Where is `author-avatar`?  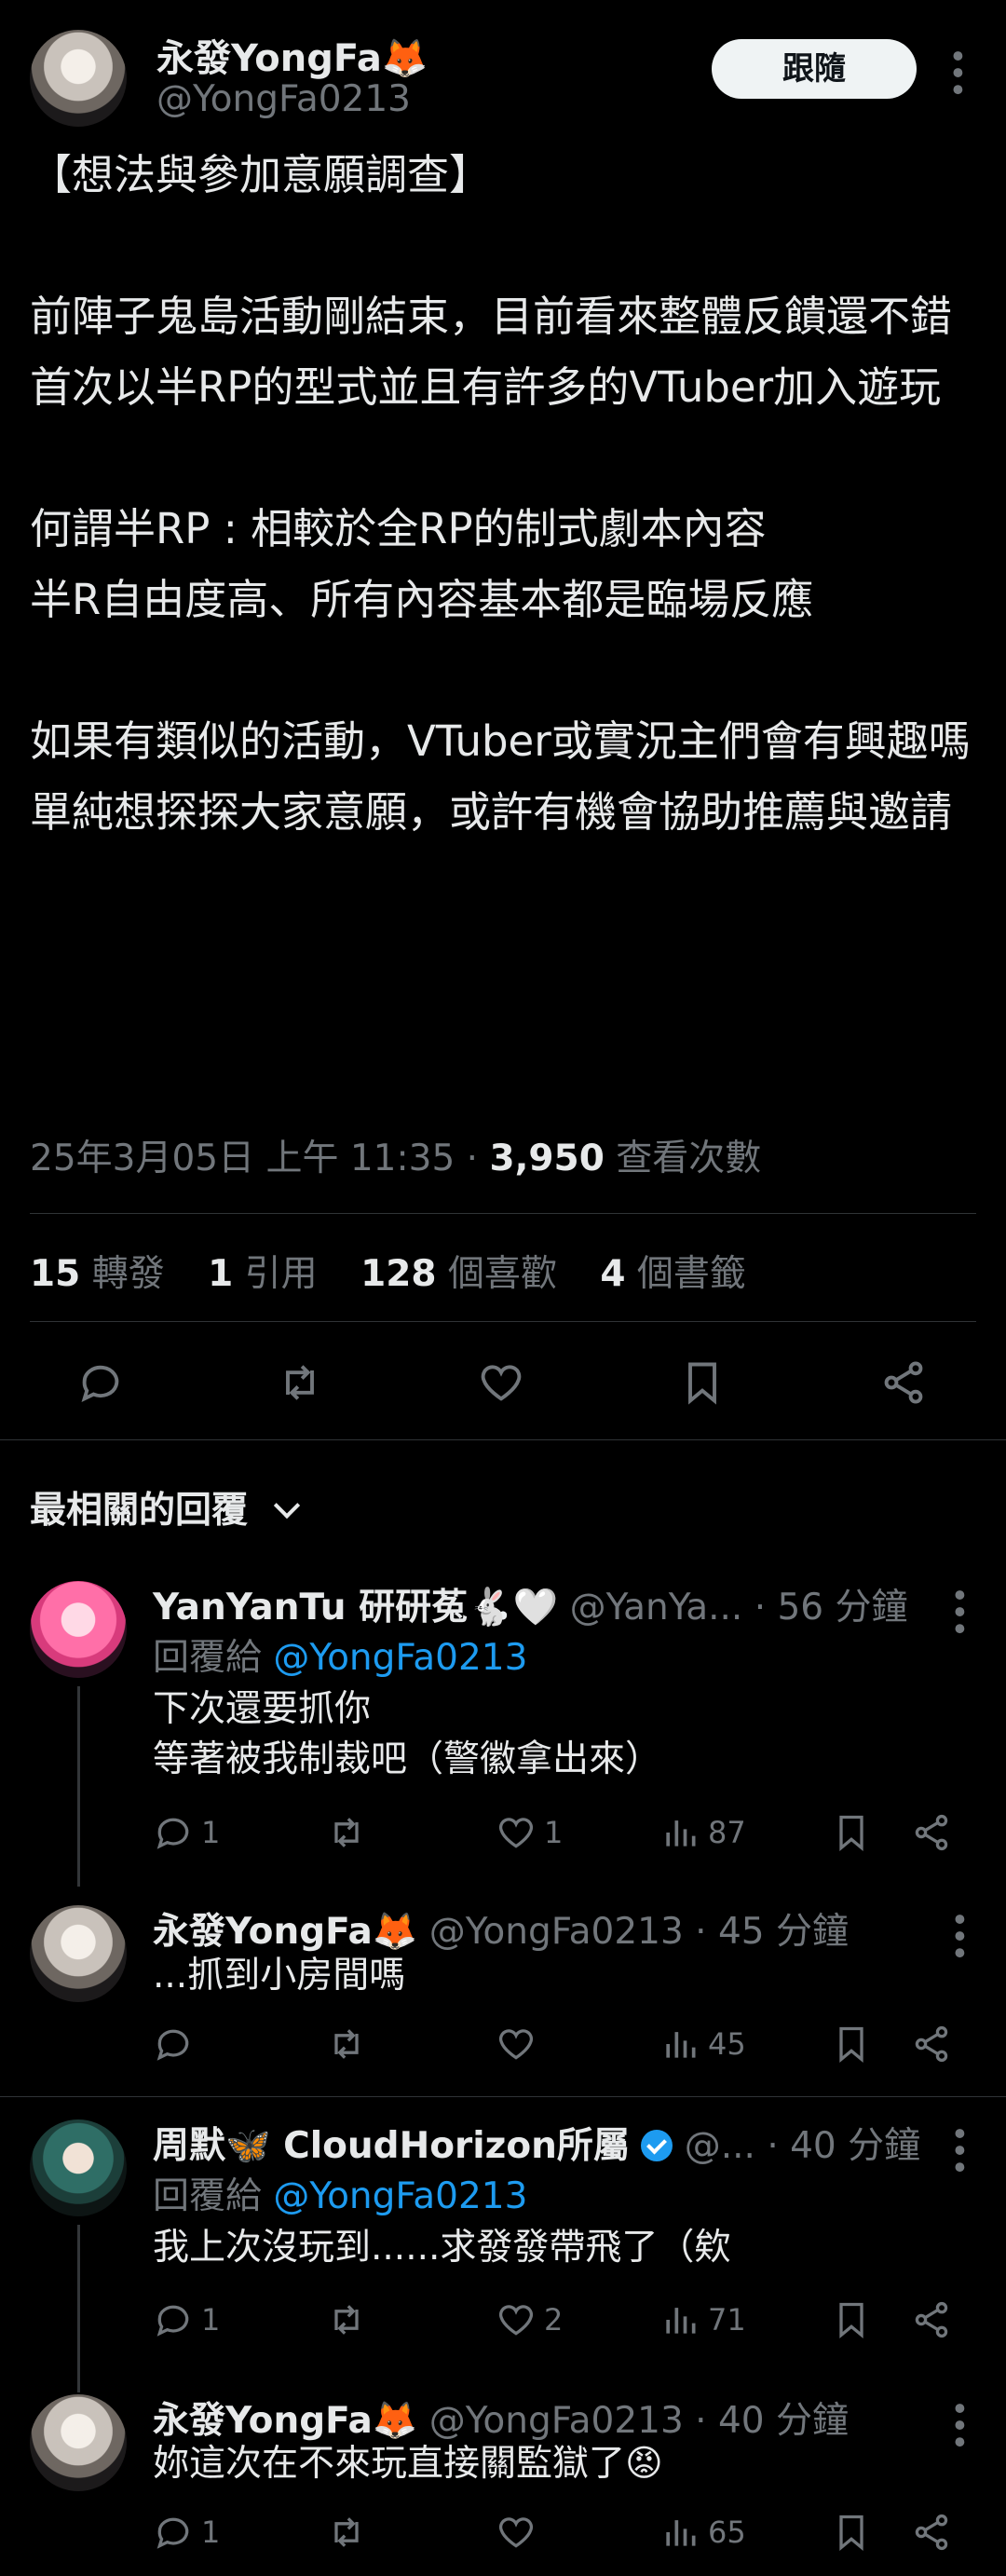
author-avatar is located at coordinates (78, 78).